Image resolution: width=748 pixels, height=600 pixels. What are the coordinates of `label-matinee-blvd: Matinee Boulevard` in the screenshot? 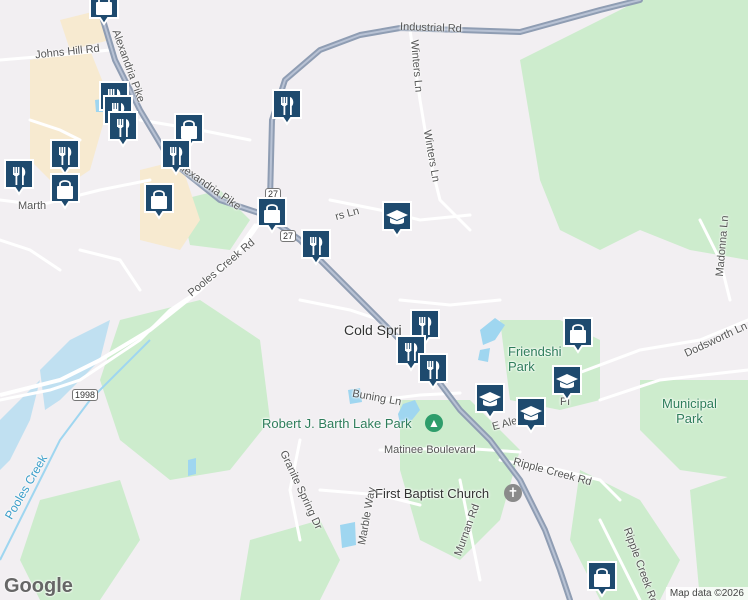 It's located at (430, 450).